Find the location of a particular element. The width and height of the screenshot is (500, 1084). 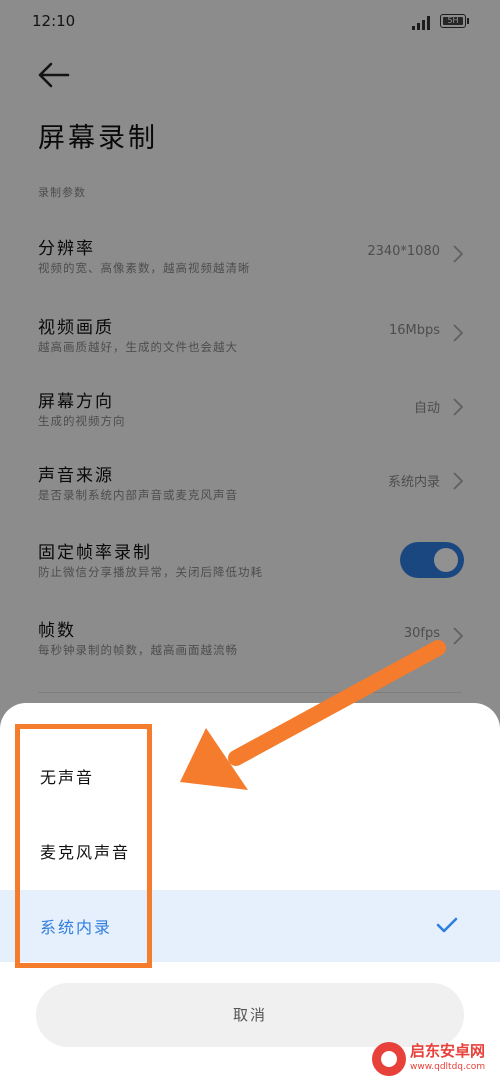

watermark-logo-icon is located at coordinates (389, 1059).